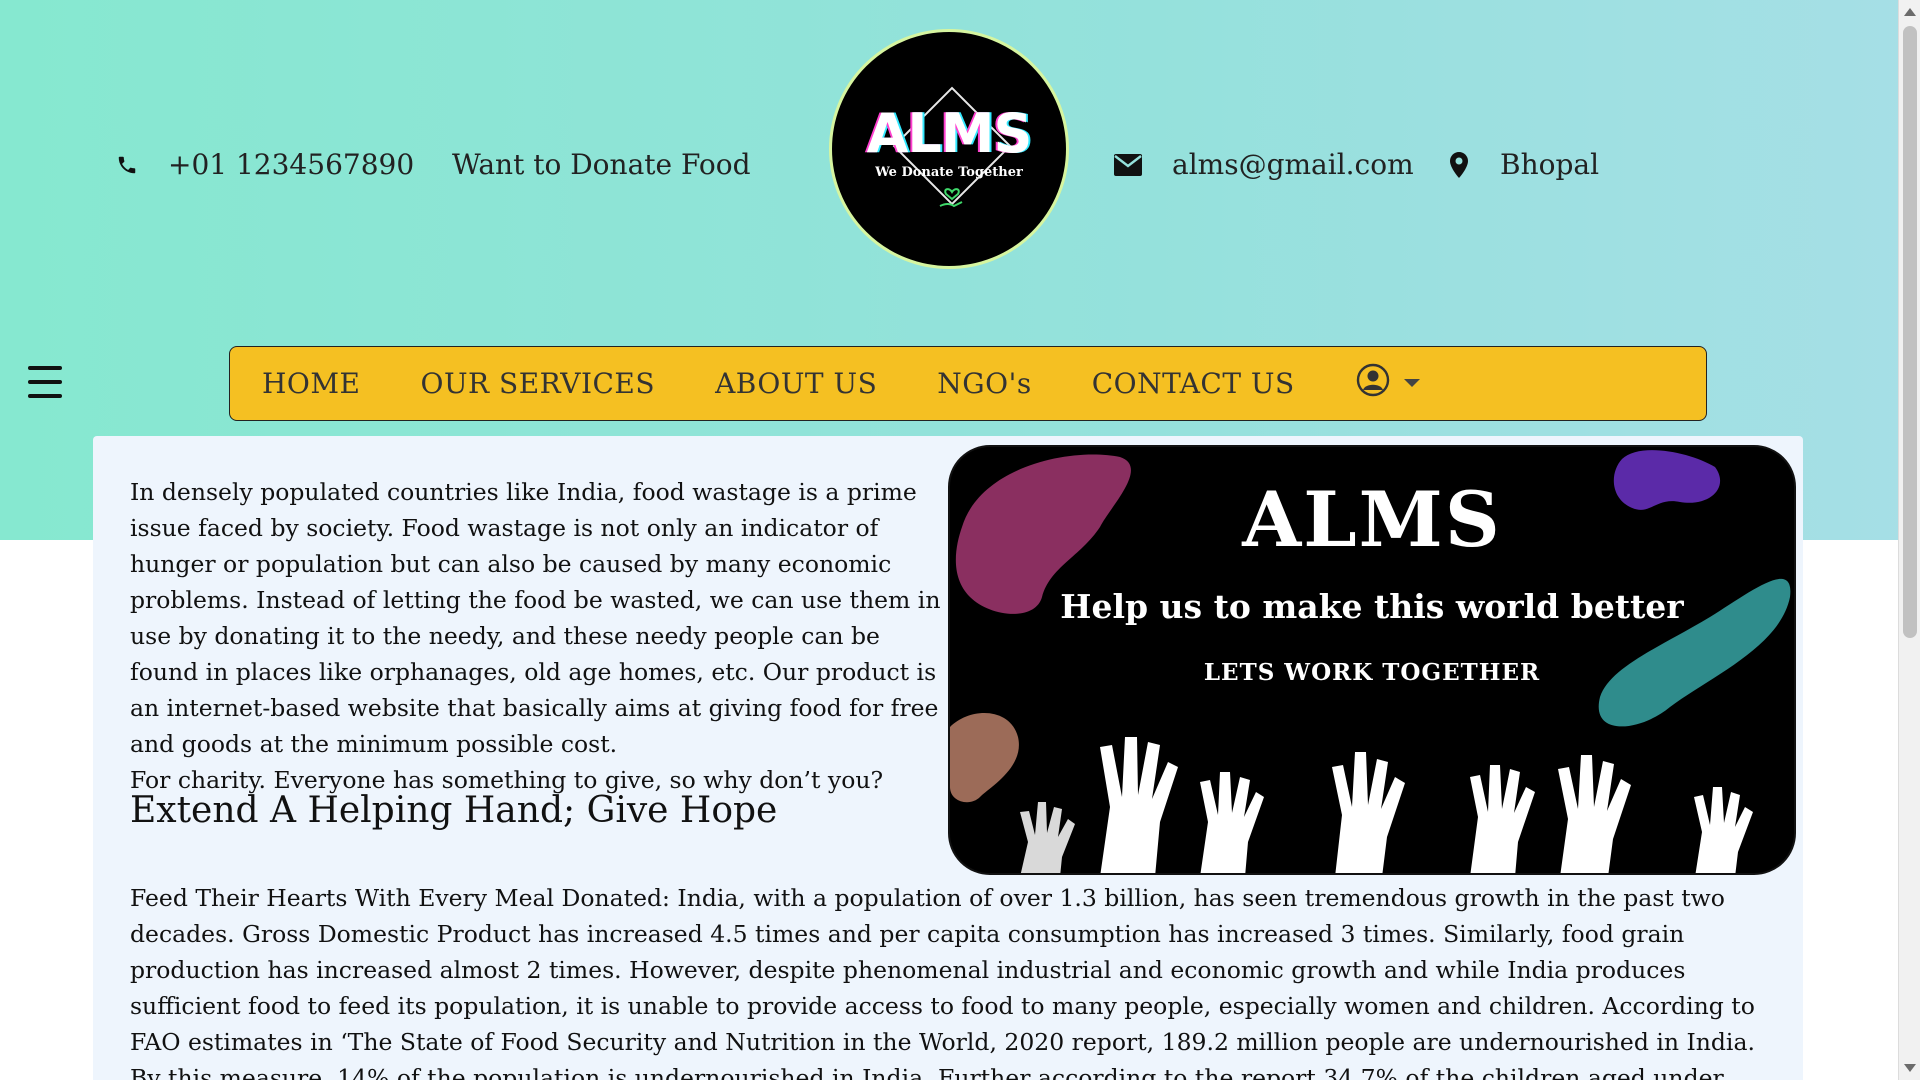  I want to click on user-menu-dropdown, so click(1388, 380).